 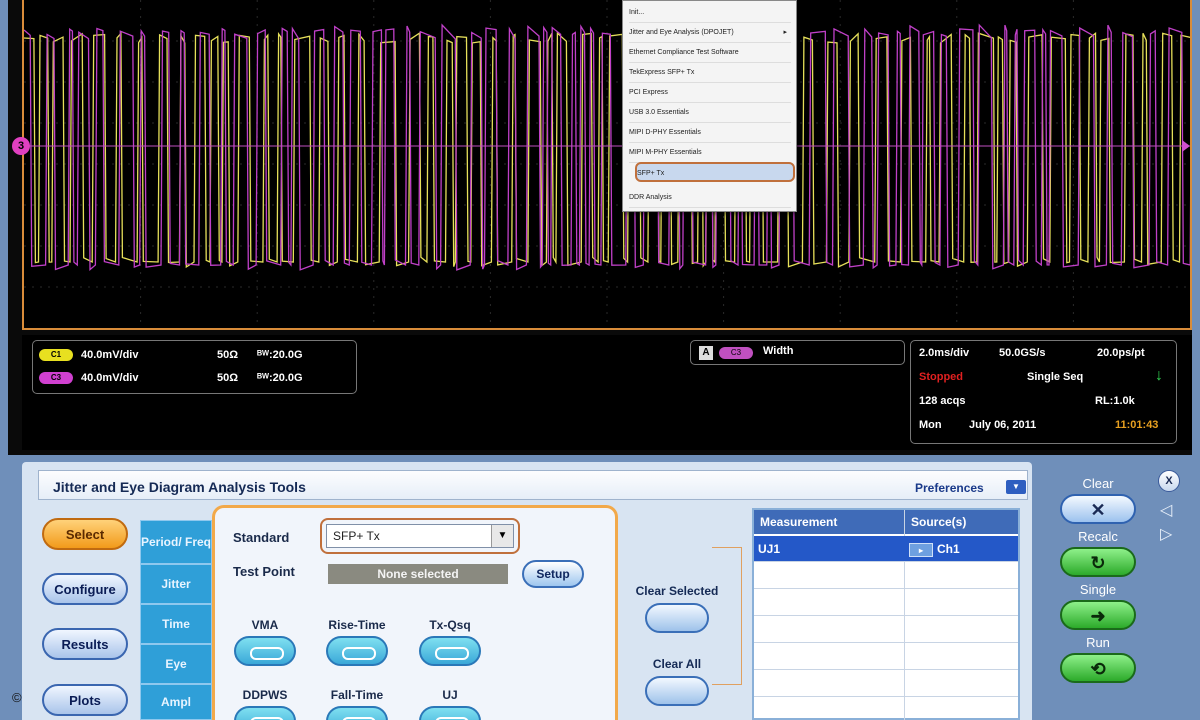 What do you see at coordinates (1169, 481) in the screenshot?
I see `close-button: X` at bounding box center [1169, 481].